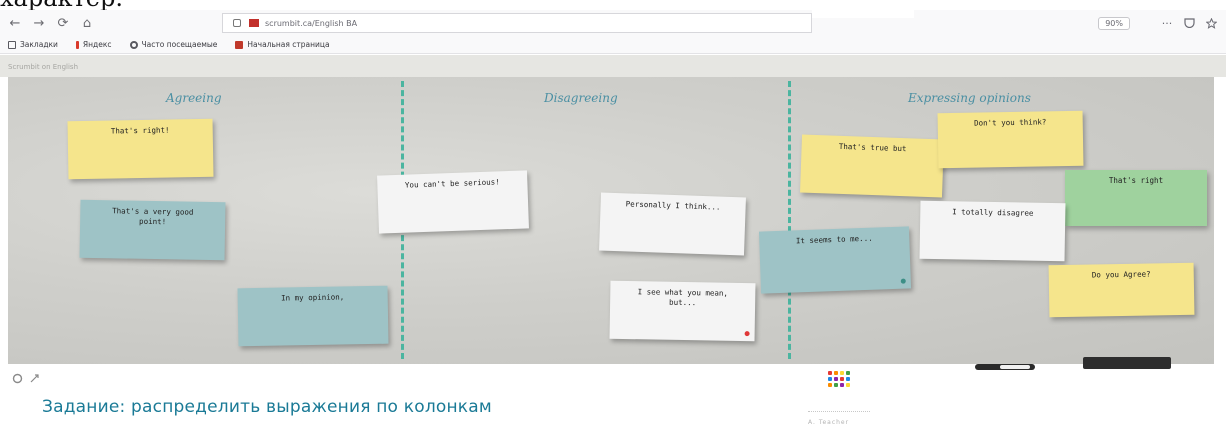 The height and width of the screenshot is (432, 1226). I want to click on signature-line, so click(839, 411).